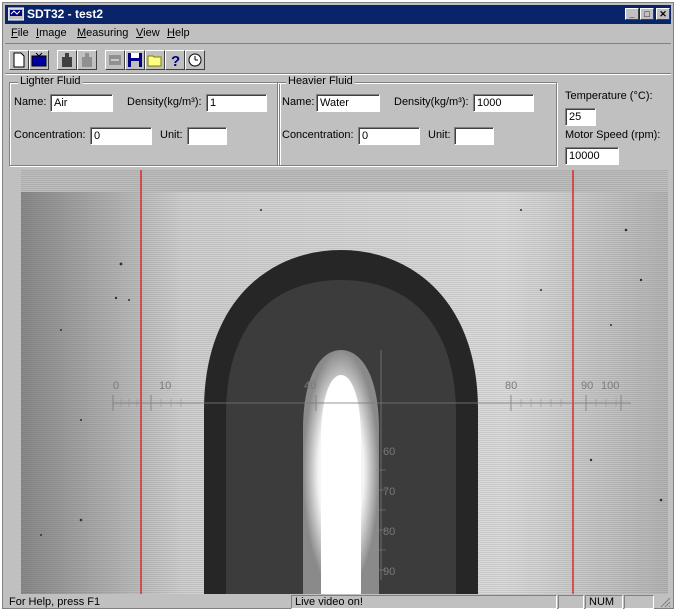  I want to click on heavier-name-label: Name:, so click(298, 102).